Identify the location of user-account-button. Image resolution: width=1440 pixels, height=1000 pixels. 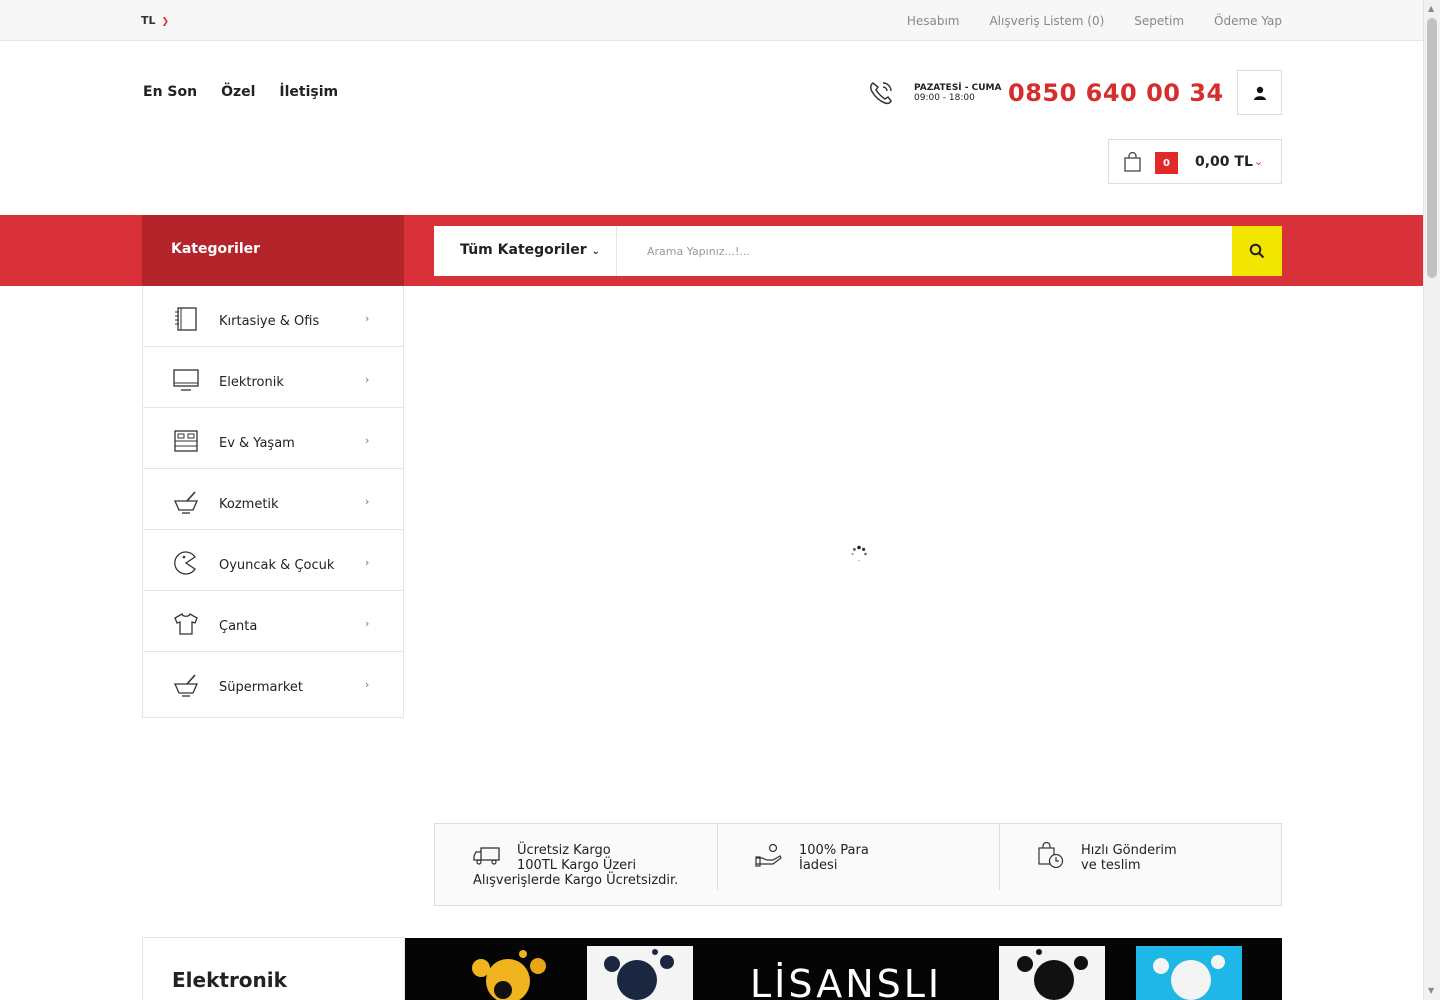
(1259, 92).